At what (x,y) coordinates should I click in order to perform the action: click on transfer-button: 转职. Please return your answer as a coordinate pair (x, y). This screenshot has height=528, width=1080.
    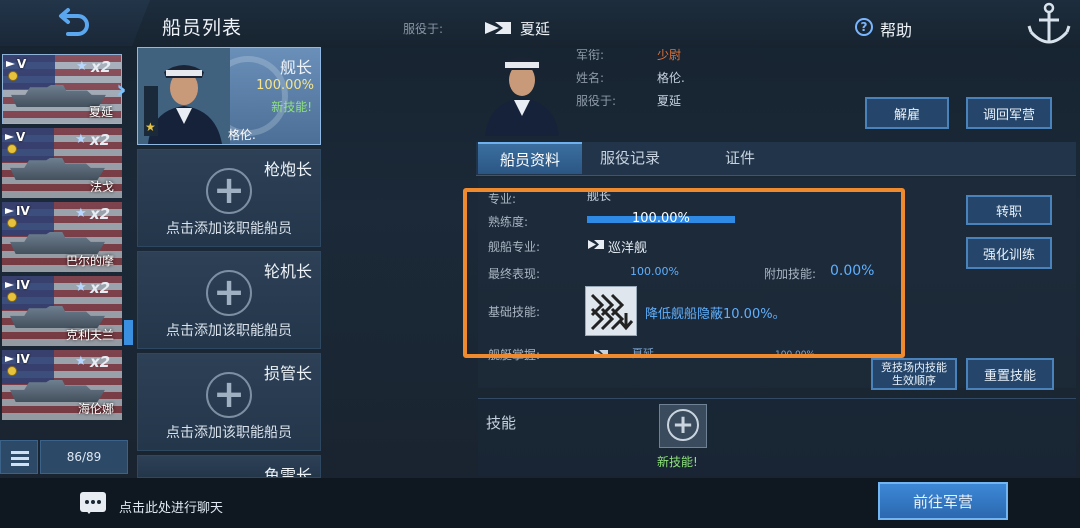
    Looking at the image, I should click on (1009, 210).